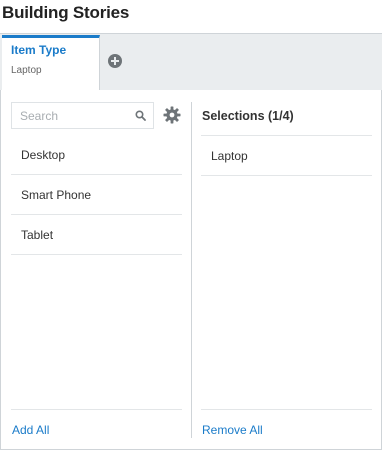 This screenshot has height=450, width=382. I want to click on column-divider, so click(191, 270).